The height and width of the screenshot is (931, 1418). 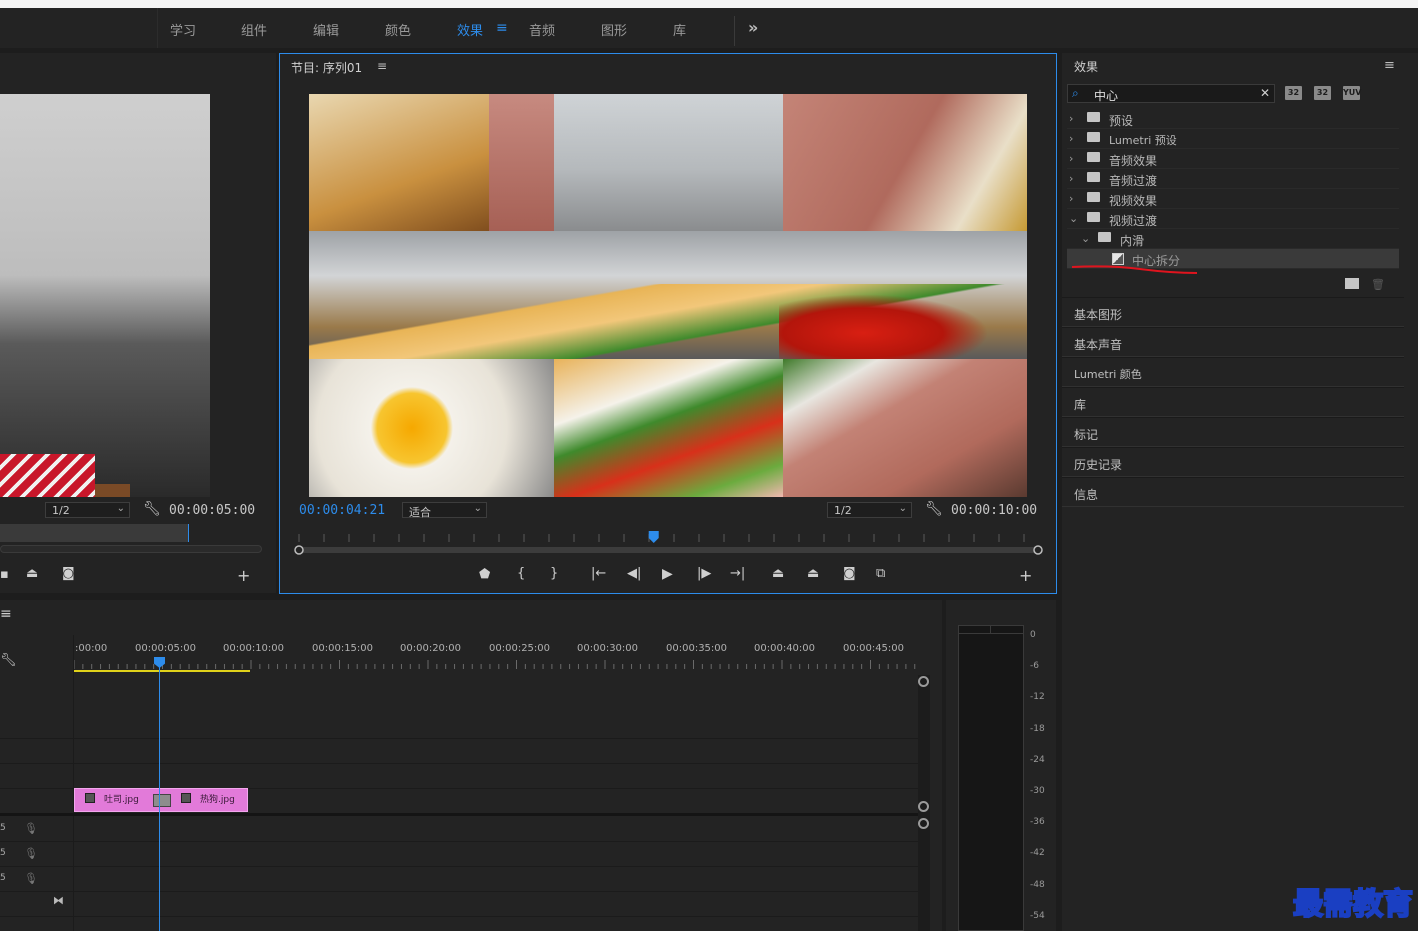 I want to click on tab-editing: 编辑, so click(x=326, y=29).